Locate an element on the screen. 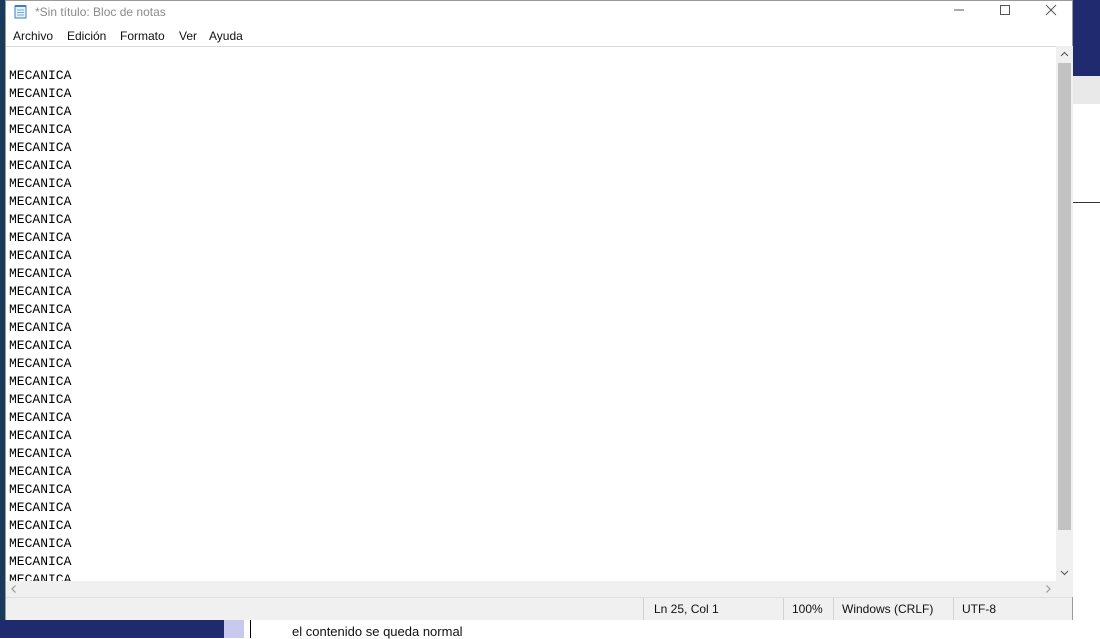 This screenshot has height=639, width=1100. menu-bar: Archivo Edición Formato Ver Ayuda is located at coordinates (539, 36).